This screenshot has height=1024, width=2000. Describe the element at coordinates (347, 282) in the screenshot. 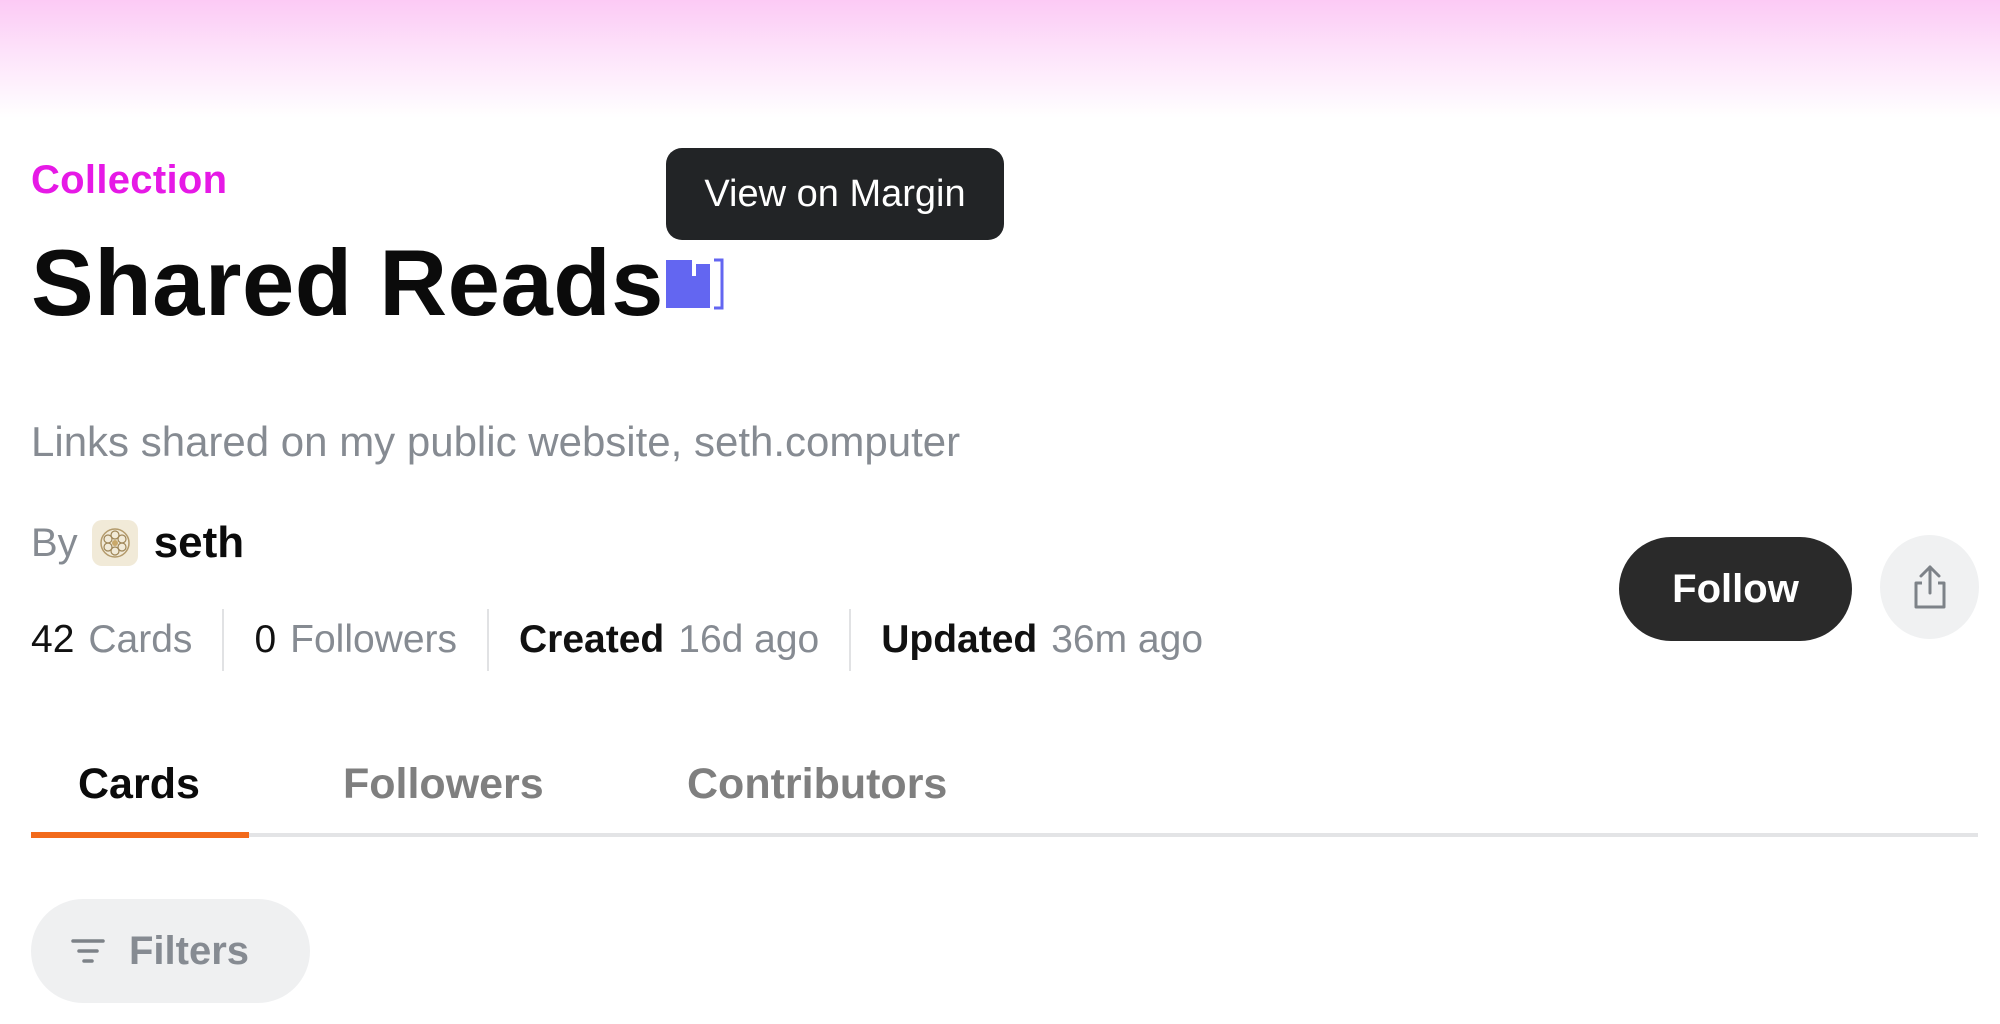

I see `page-title: Shared Reads` at that location.